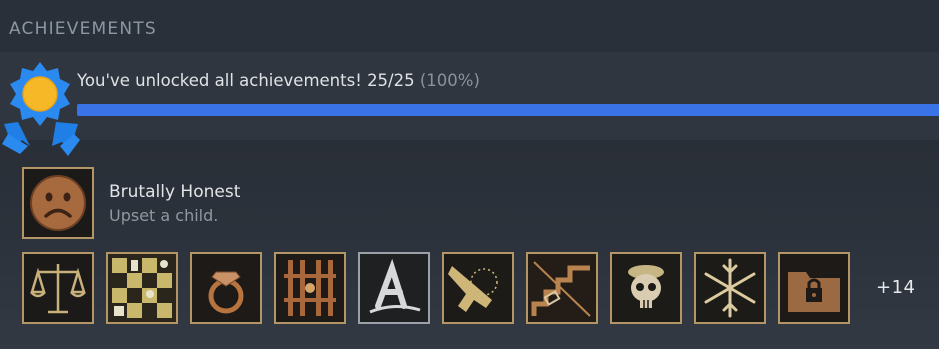 Image resolution: width=939 pixels, height=349 pixels. What do you see at coordinates (562, 288) in the screenshot?
I see `staircase-icon` at bounding box center [562, 288].